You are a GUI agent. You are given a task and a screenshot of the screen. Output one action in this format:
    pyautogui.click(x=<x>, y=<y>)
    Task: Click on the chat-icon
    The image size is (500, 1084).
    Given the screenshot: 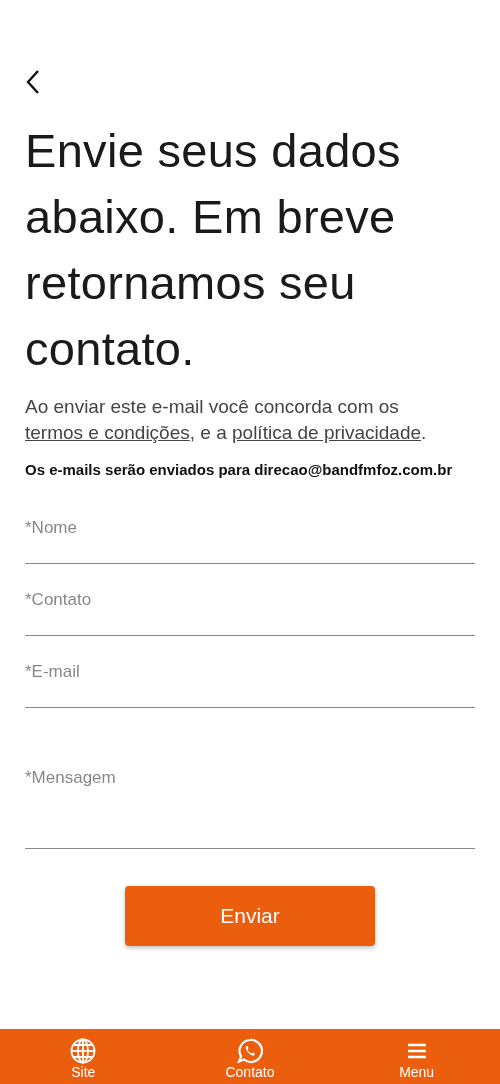 What is the action you would take?
    pyautogui.click(x=250, y=1051)
    